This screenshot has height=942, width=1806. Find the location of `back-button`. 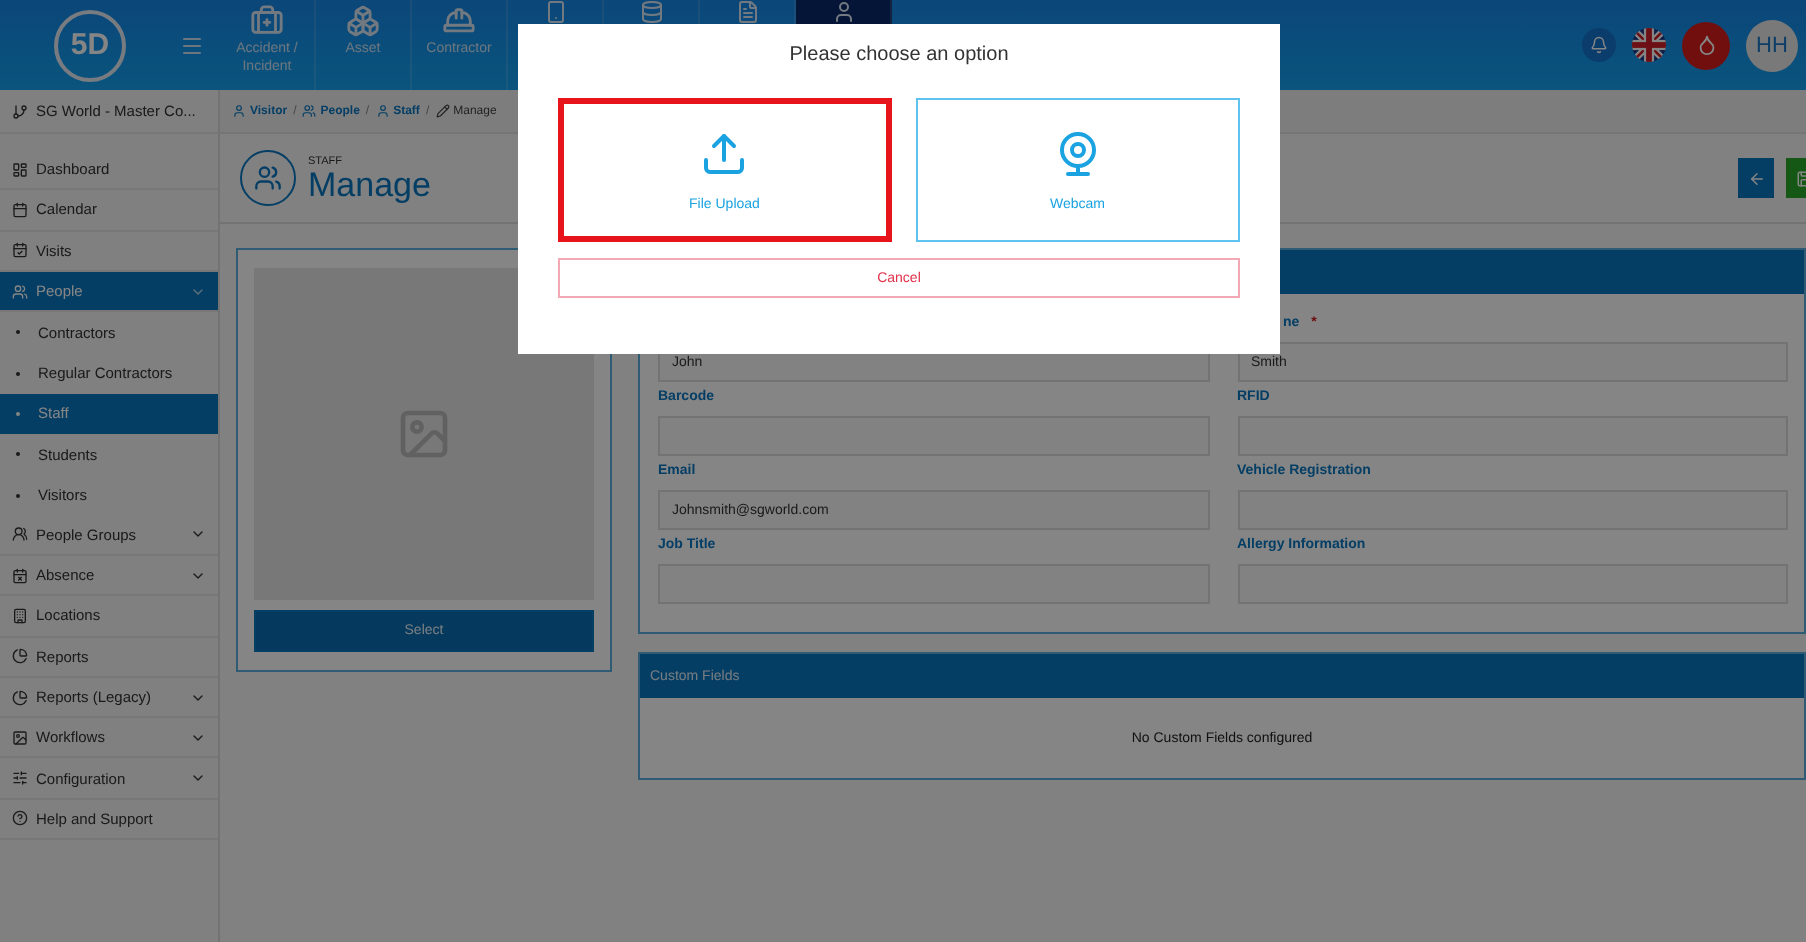

back-button is located at coordinates (1756, 178).